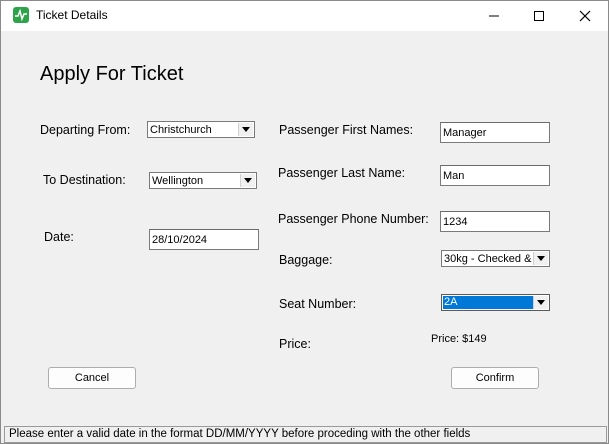  Describe the element at coordinates (84, 180) in the screenshot. I see `to-destination-label: To Destination:` at that location.